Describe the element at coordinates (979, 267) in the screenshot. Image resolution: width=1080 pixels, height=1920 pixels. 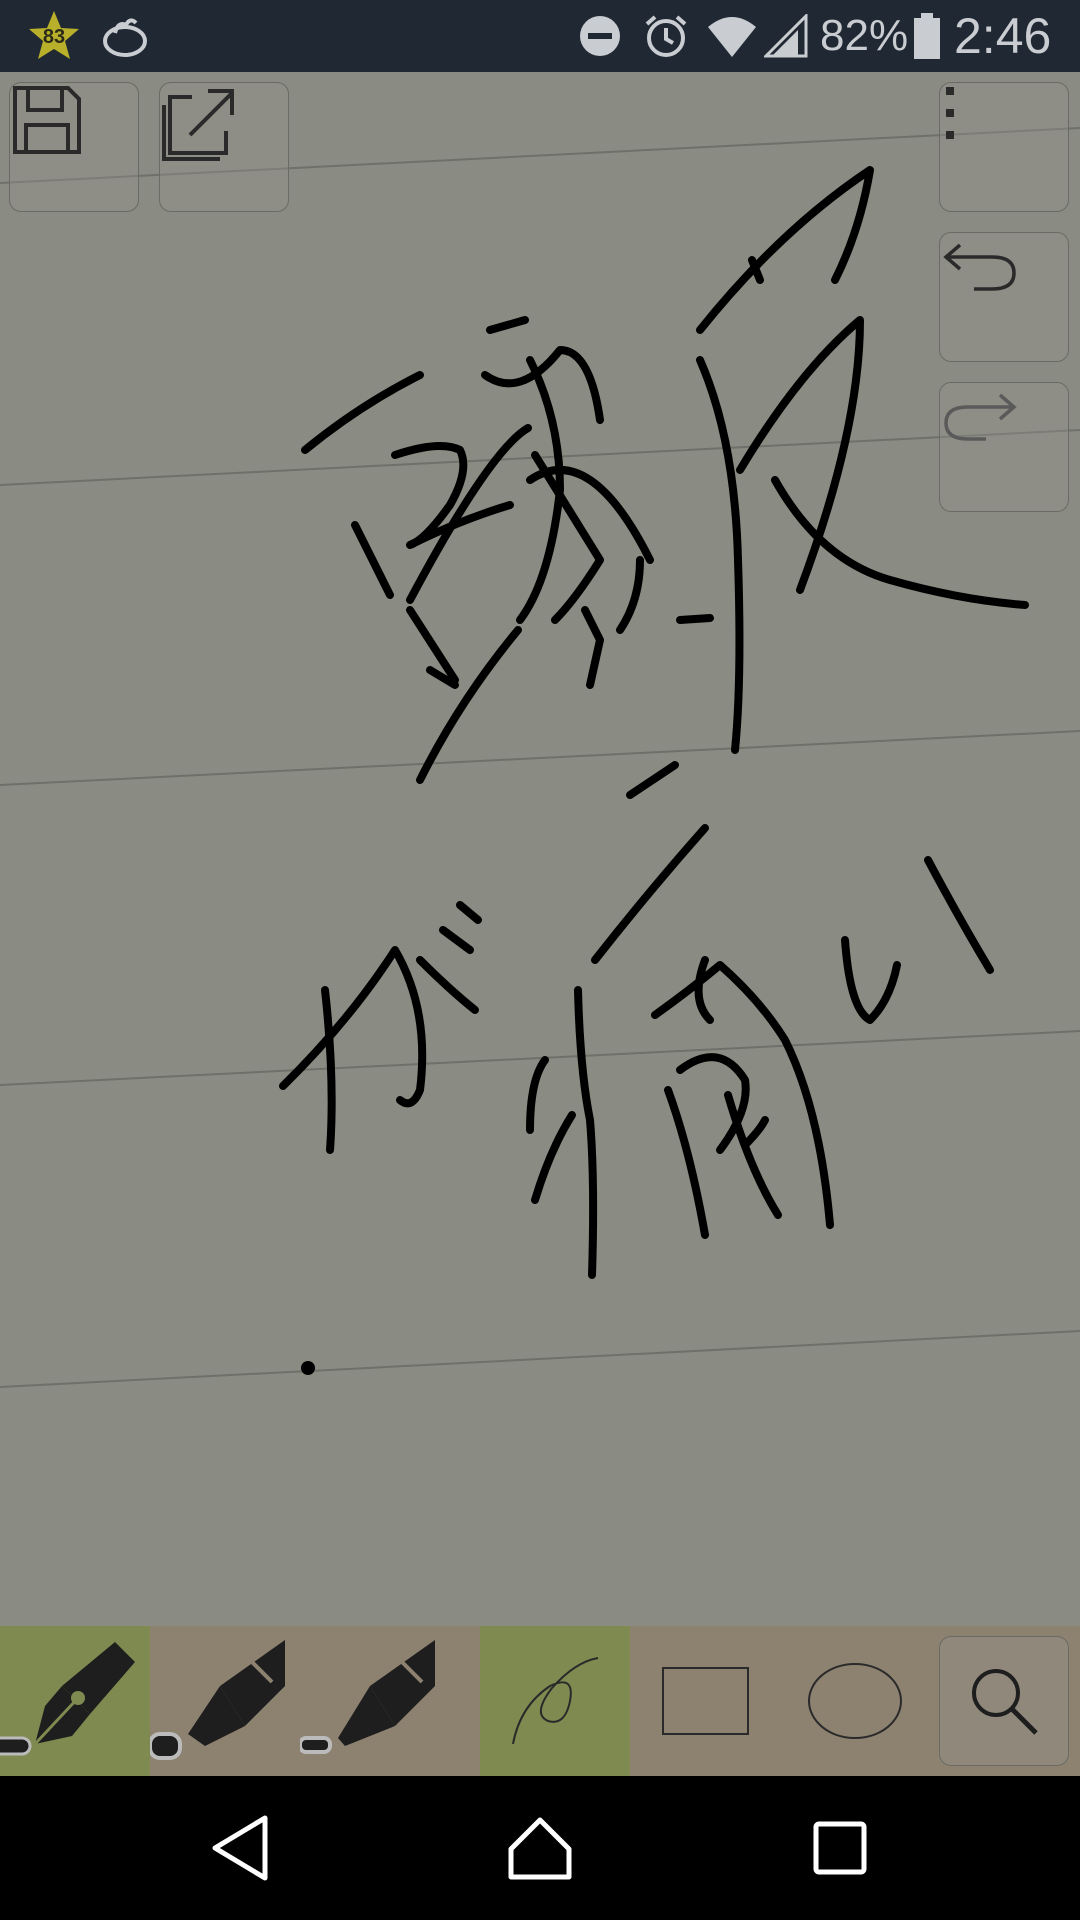
I see `undo-arrow-icon` at that location.